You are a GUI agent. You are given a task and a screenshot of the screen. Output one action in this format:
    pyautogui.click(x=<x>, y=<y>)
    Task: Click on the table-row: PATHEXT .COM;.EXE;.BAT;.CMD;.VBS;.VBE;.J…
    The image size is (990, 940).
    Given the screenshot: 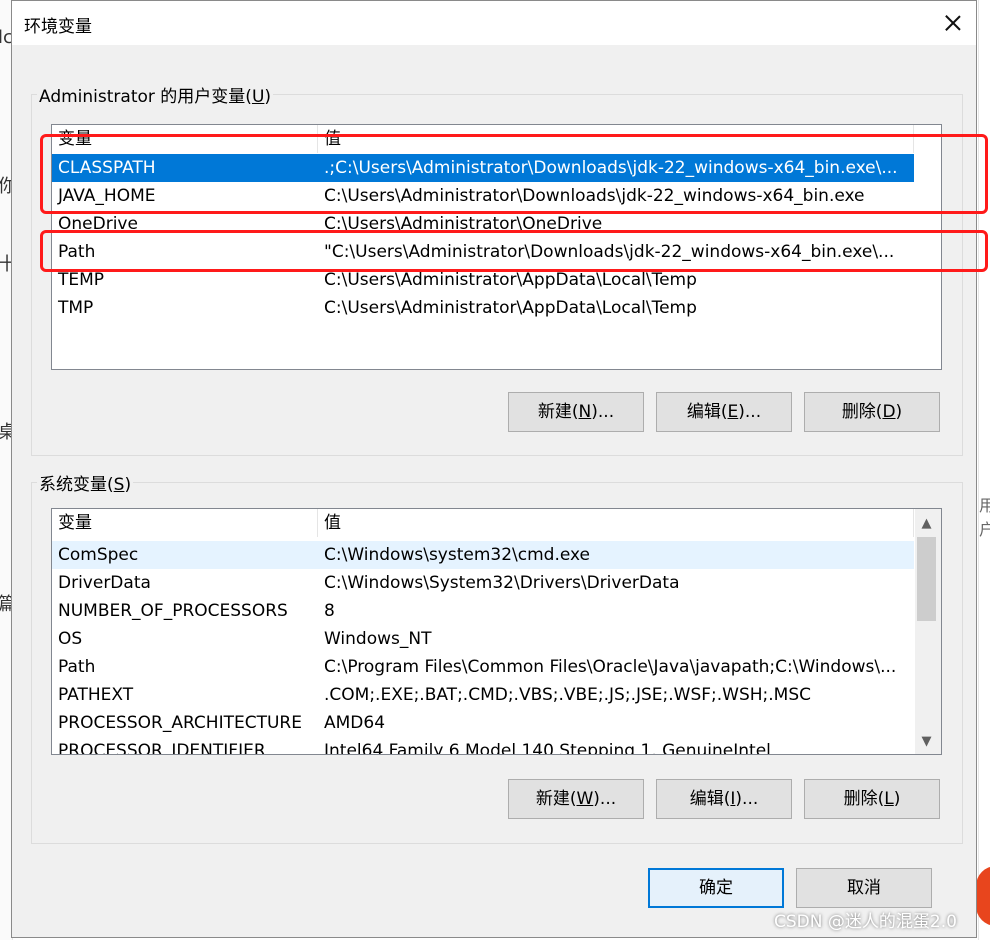 What is the action you would take?
    pyautogui.click(x=483, y=695)
    